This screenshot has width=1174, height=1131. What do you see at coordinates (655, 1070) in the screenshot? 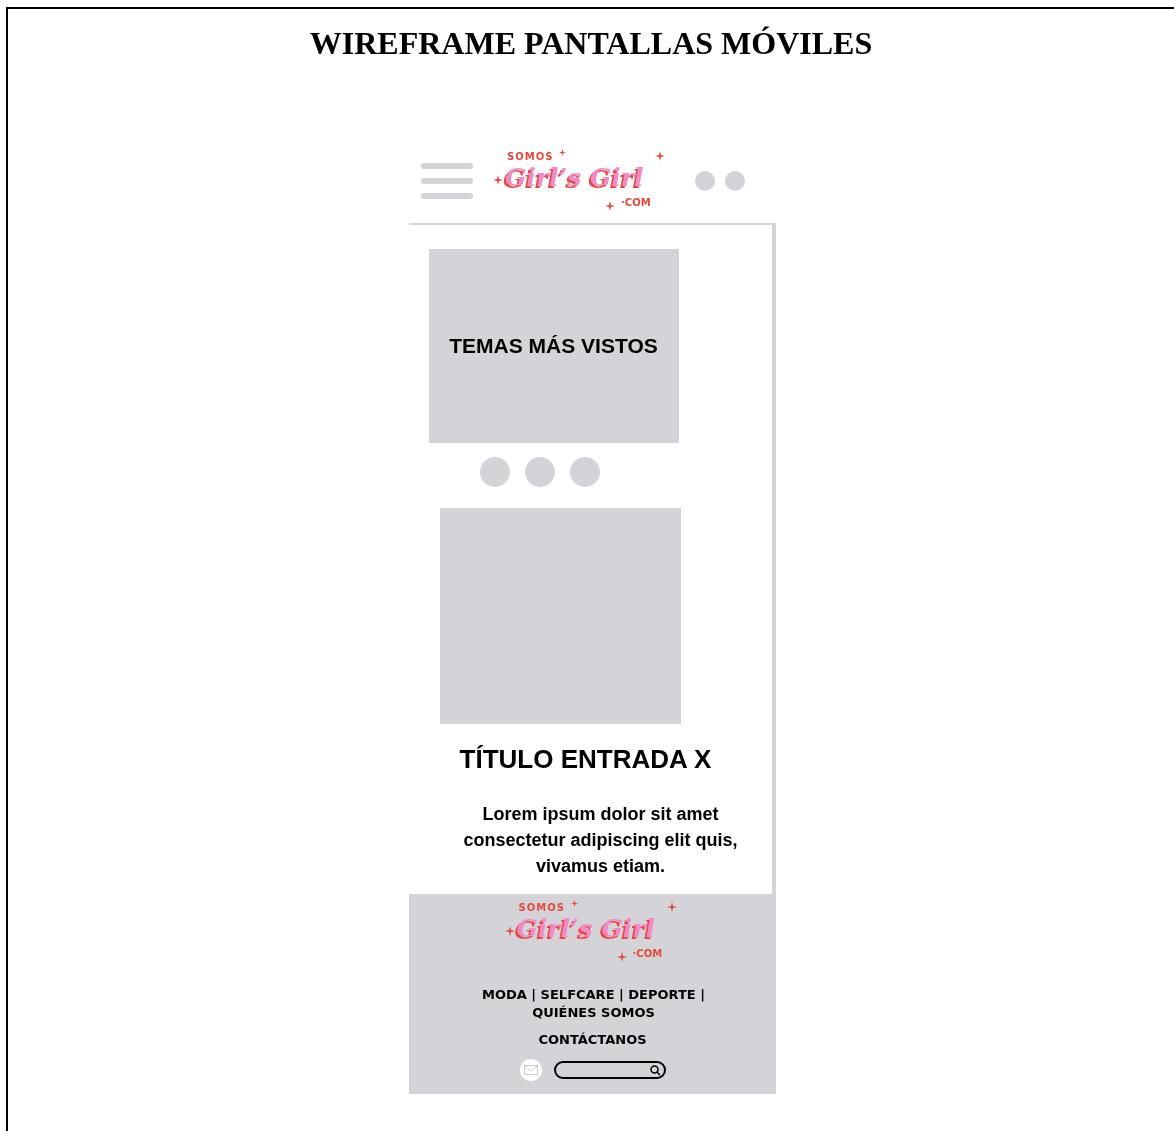
I see `search-icon` at bounding box center [655, 1070].